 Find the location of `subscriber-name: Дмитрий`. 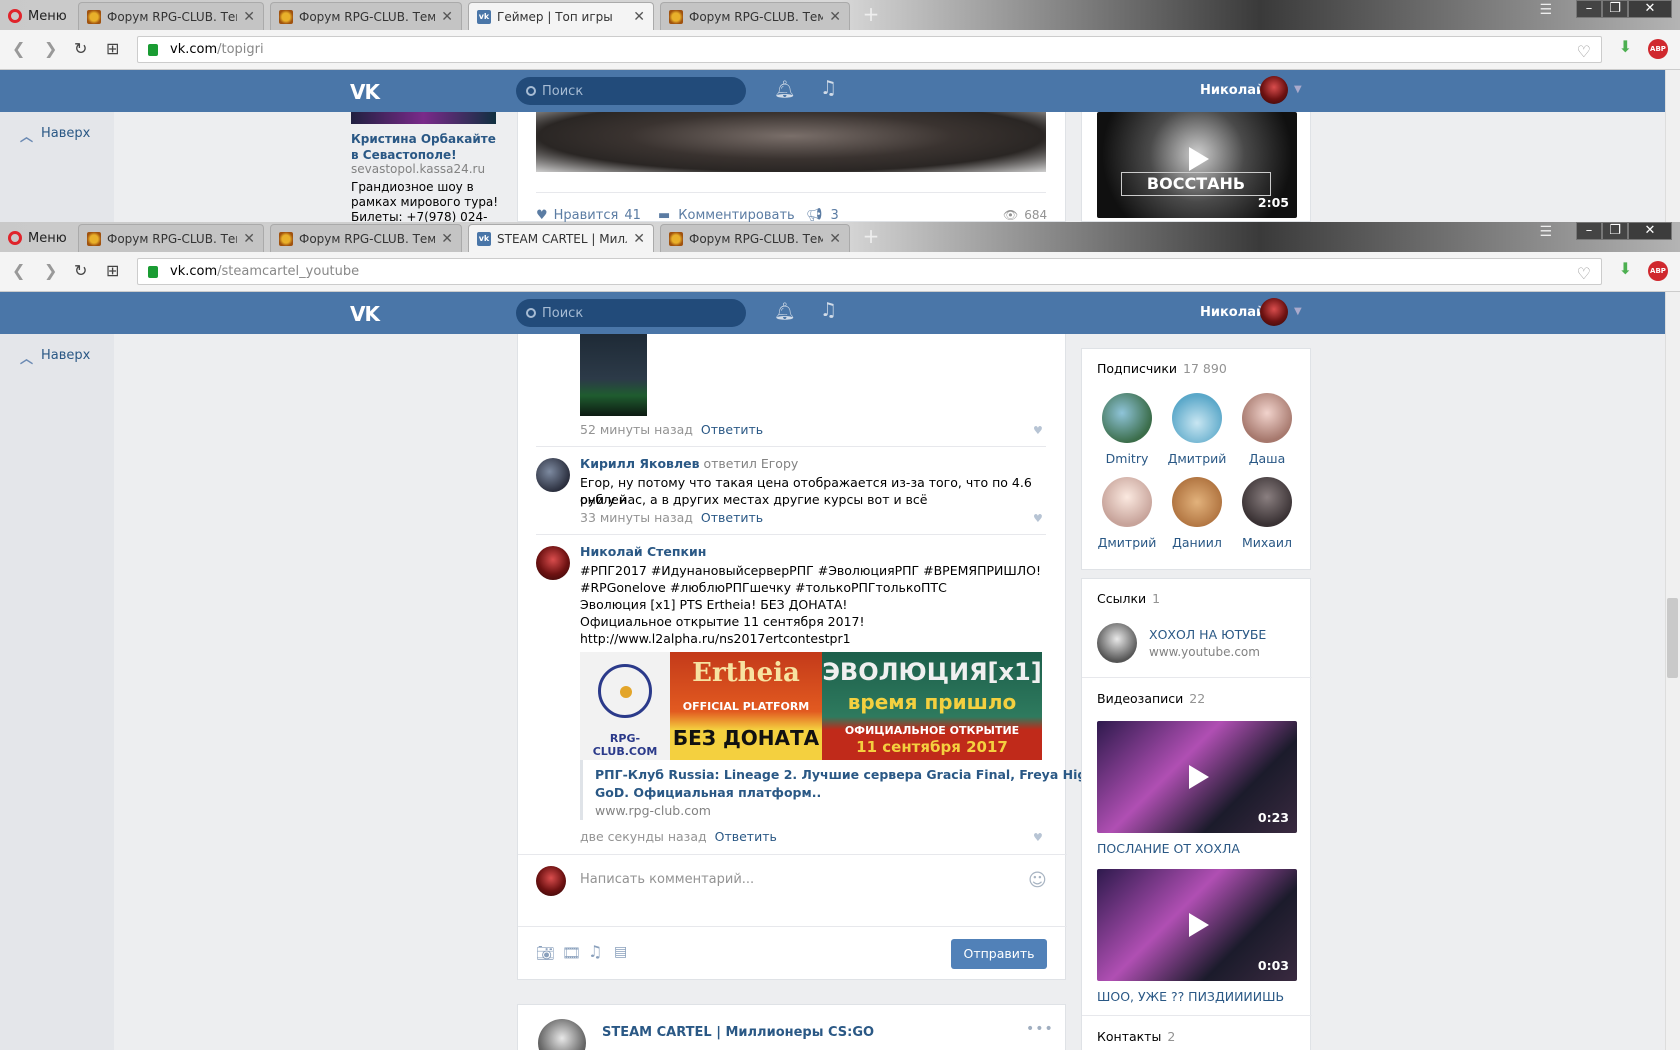

subscriber-name: Дмитрий is located at coordinates (1197, 458).